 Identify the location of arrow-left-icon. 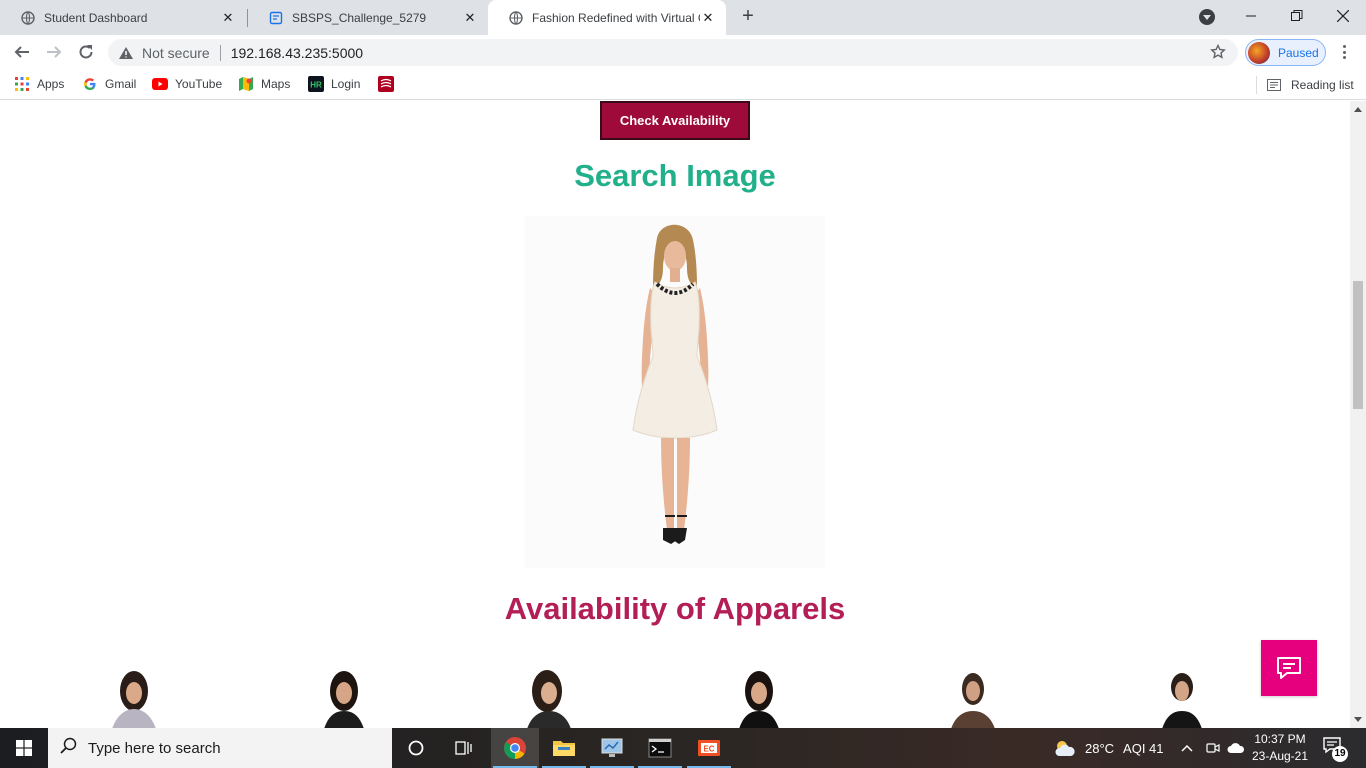
(21, 52).